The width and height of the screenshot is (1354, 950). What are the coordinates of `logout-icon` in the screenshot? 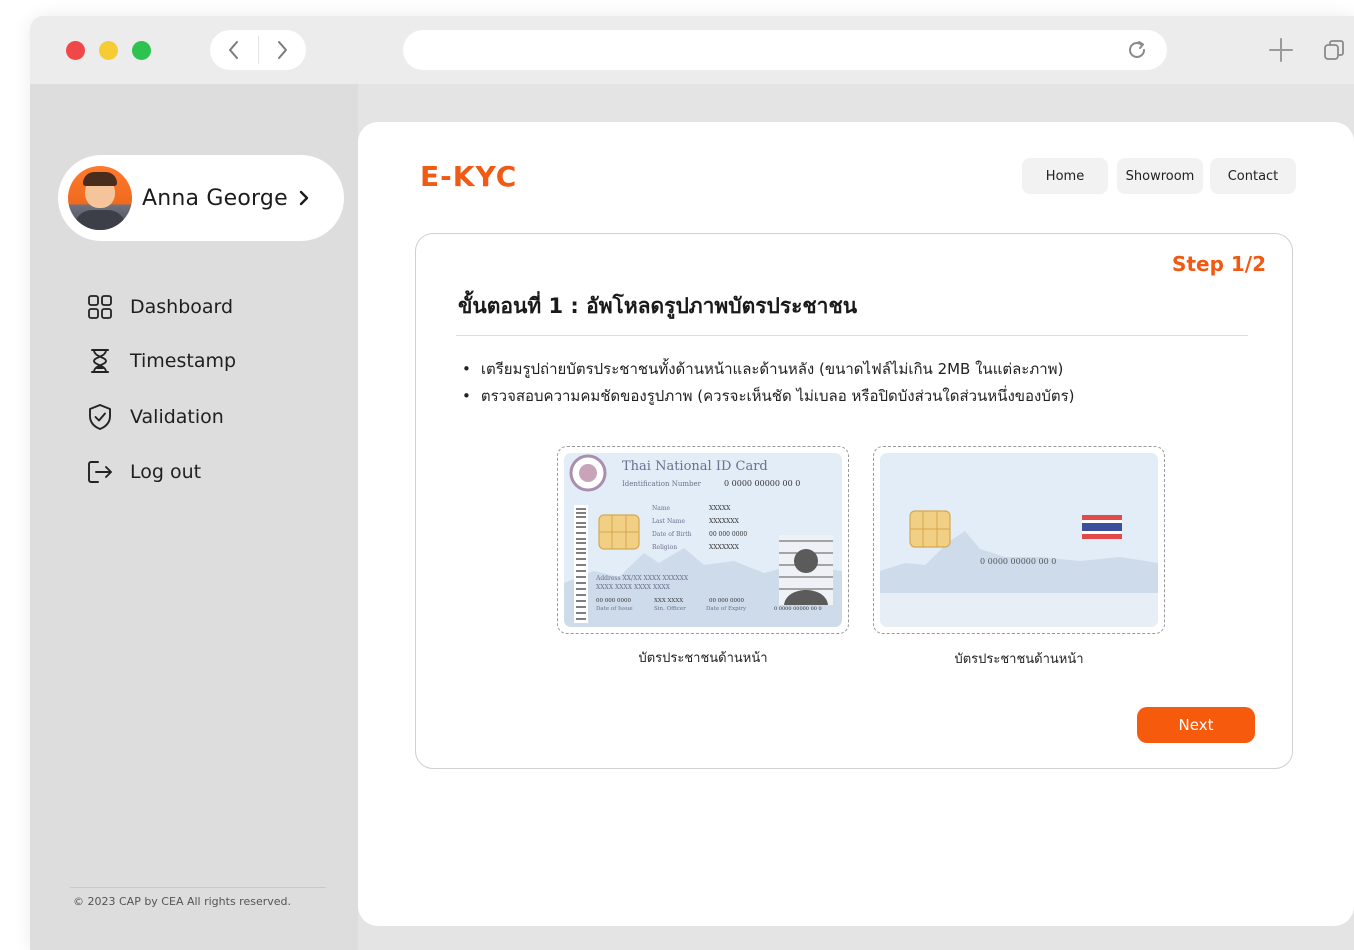 It's located at (100, 472).